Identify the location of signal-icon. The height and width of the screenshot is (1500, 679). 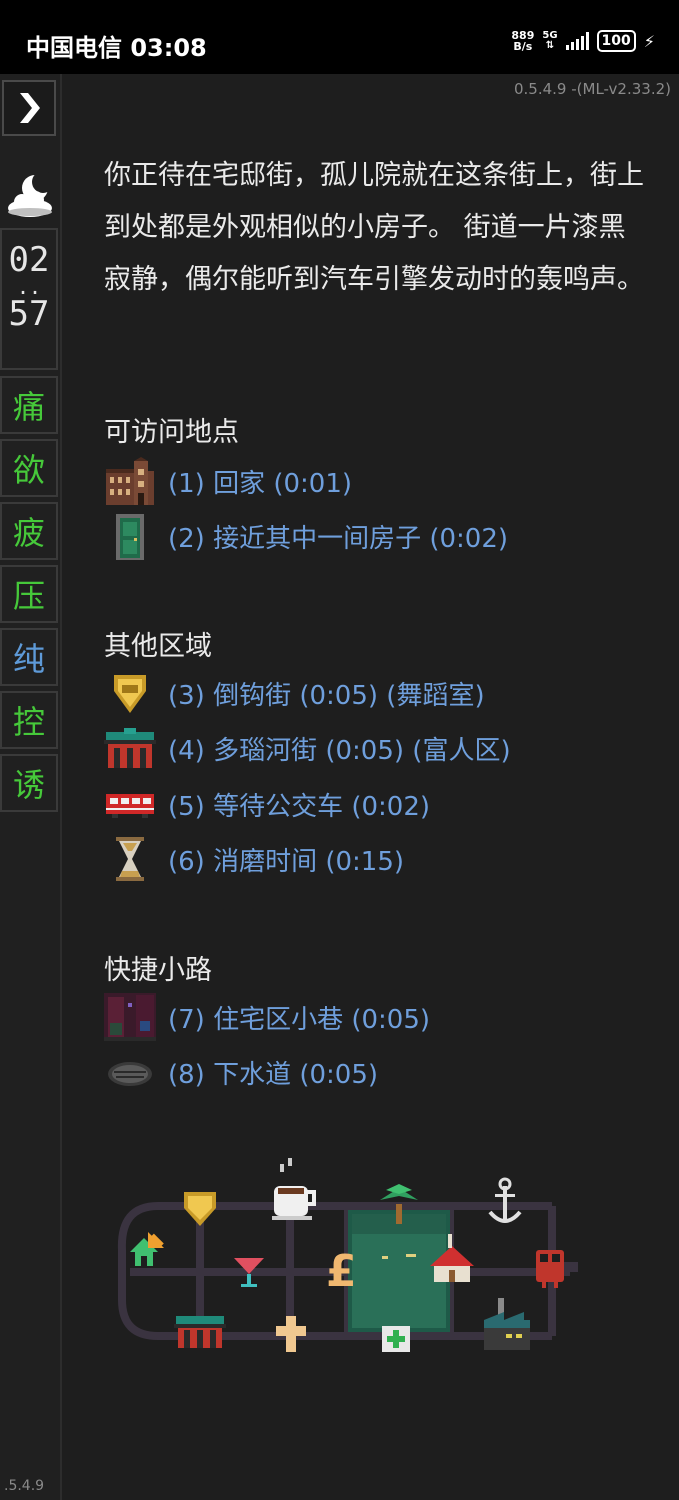
(577, 41).